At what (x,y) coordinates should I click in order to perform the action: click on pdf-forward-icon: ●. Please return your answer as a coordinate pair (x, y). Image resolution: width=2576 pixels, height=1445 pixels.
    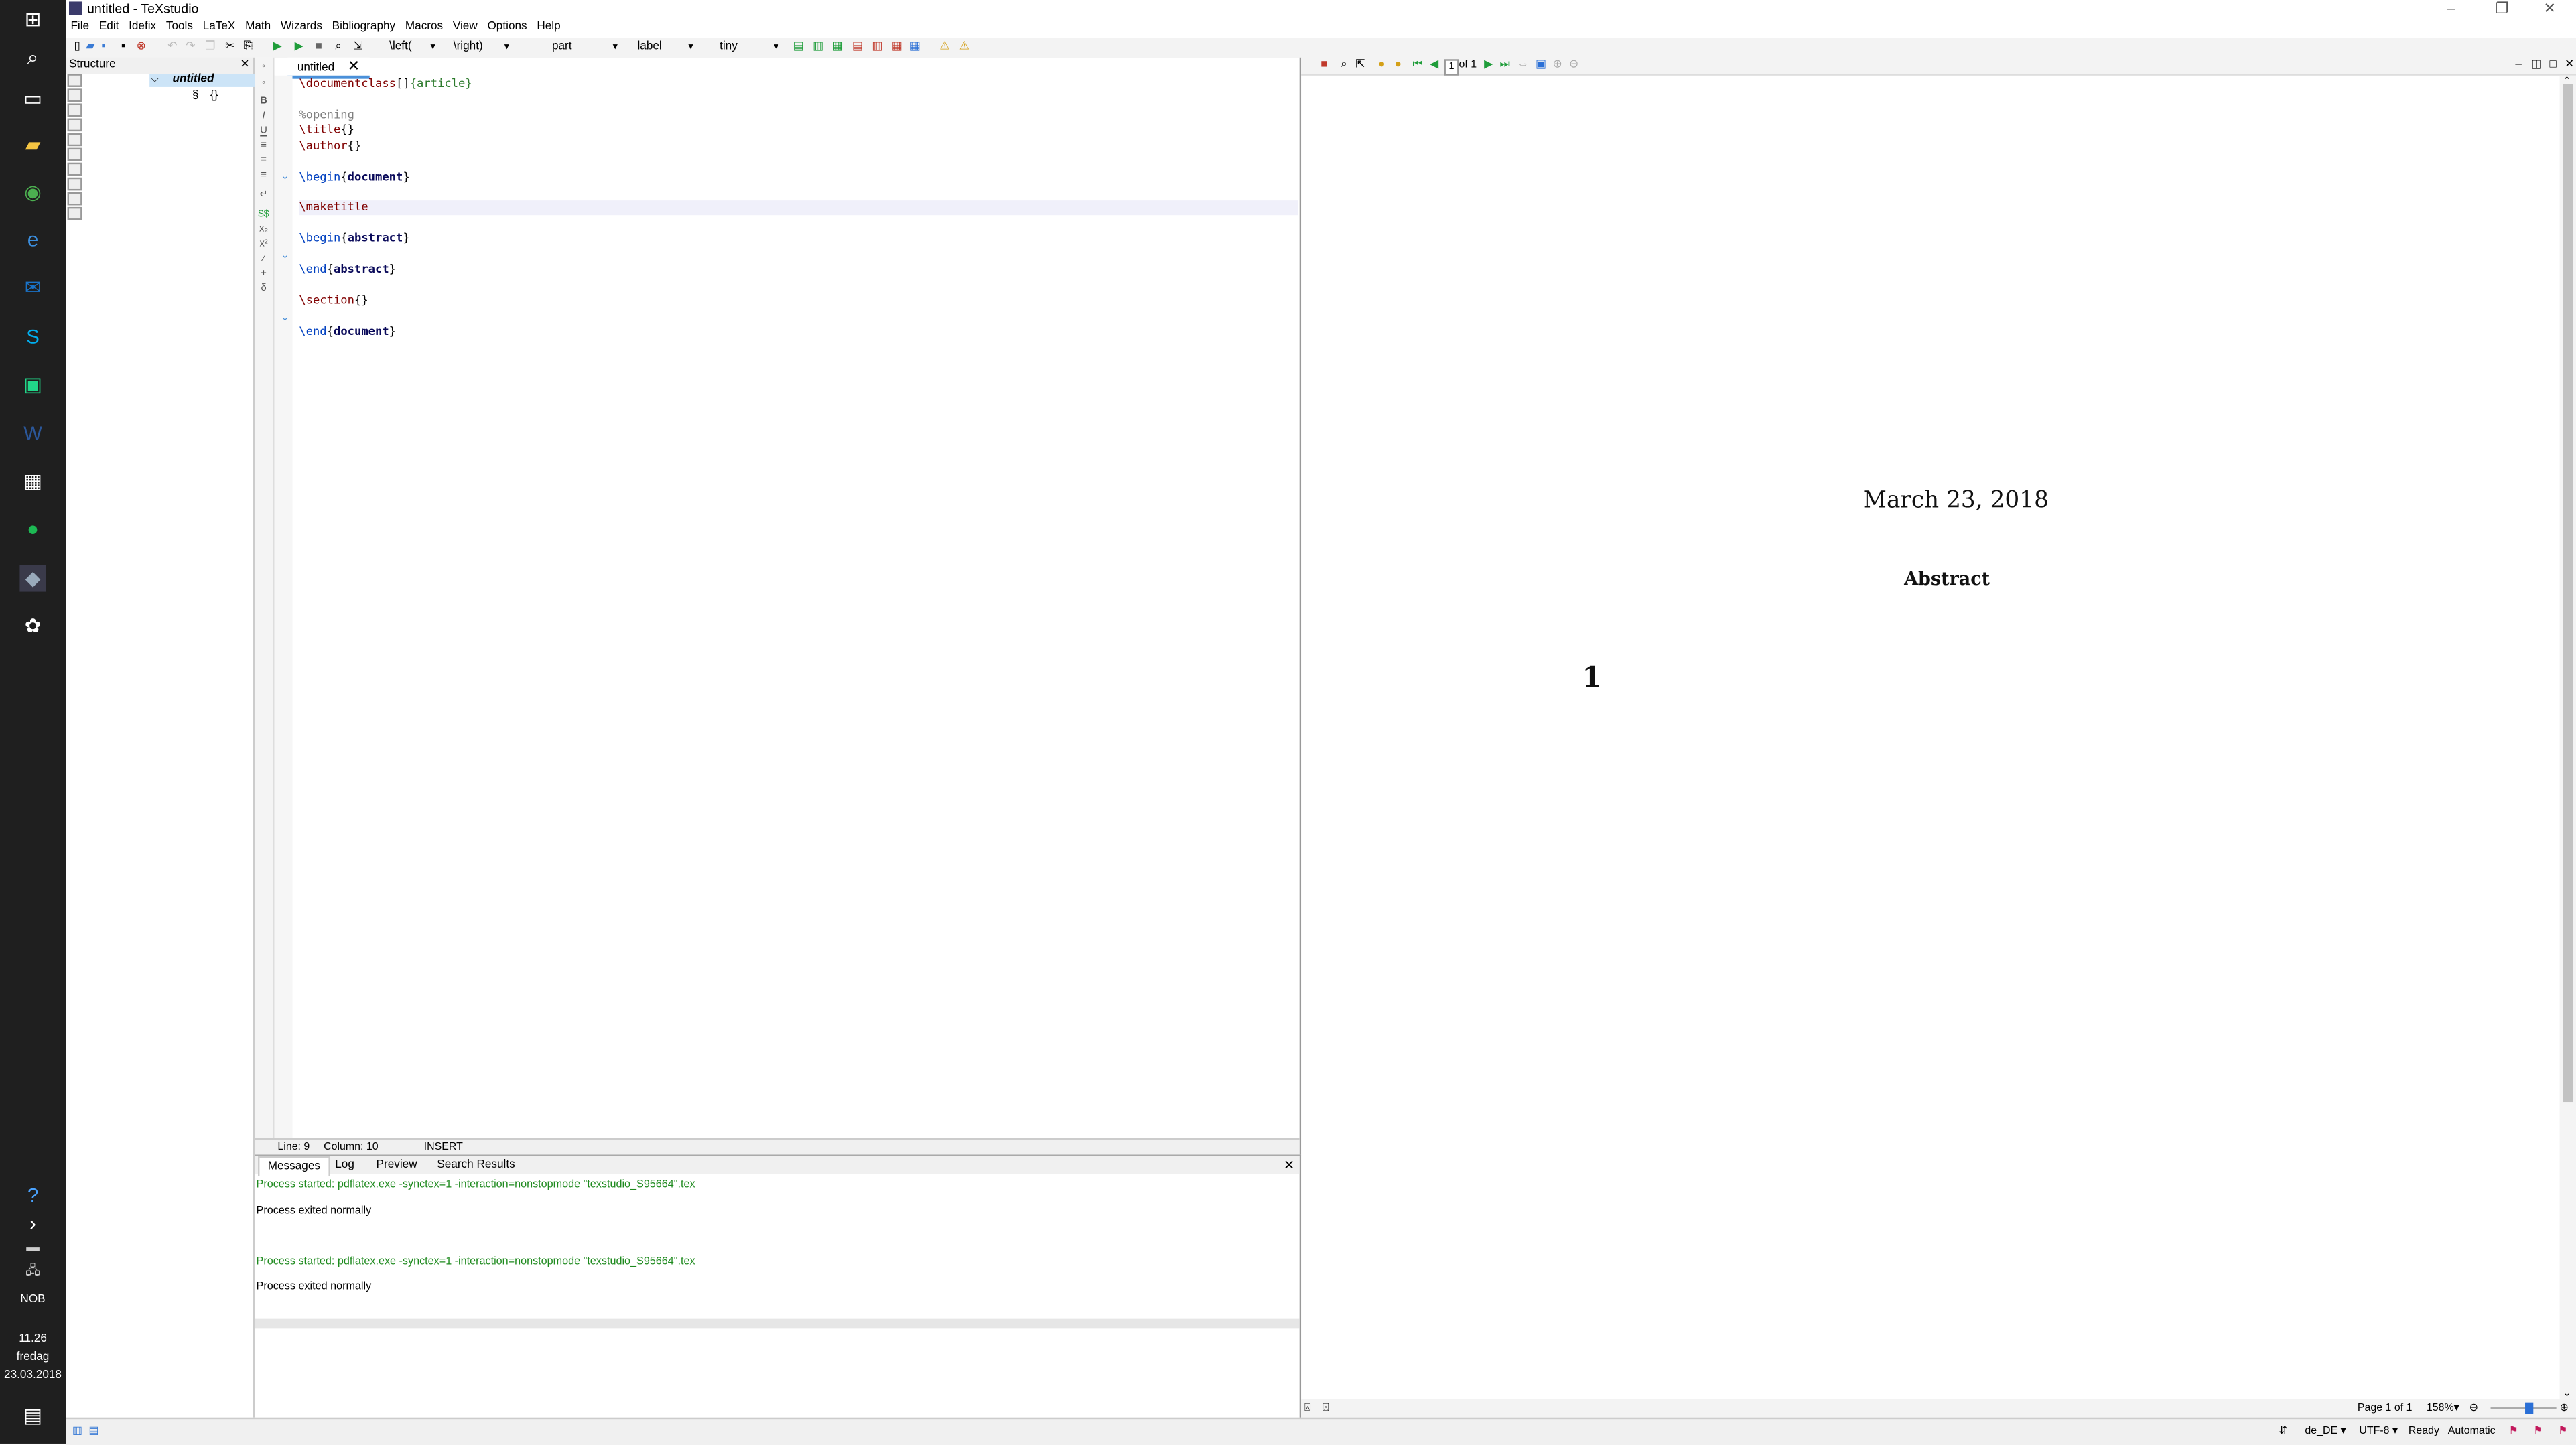
    Looking at the image, I should click on (1398, 65).